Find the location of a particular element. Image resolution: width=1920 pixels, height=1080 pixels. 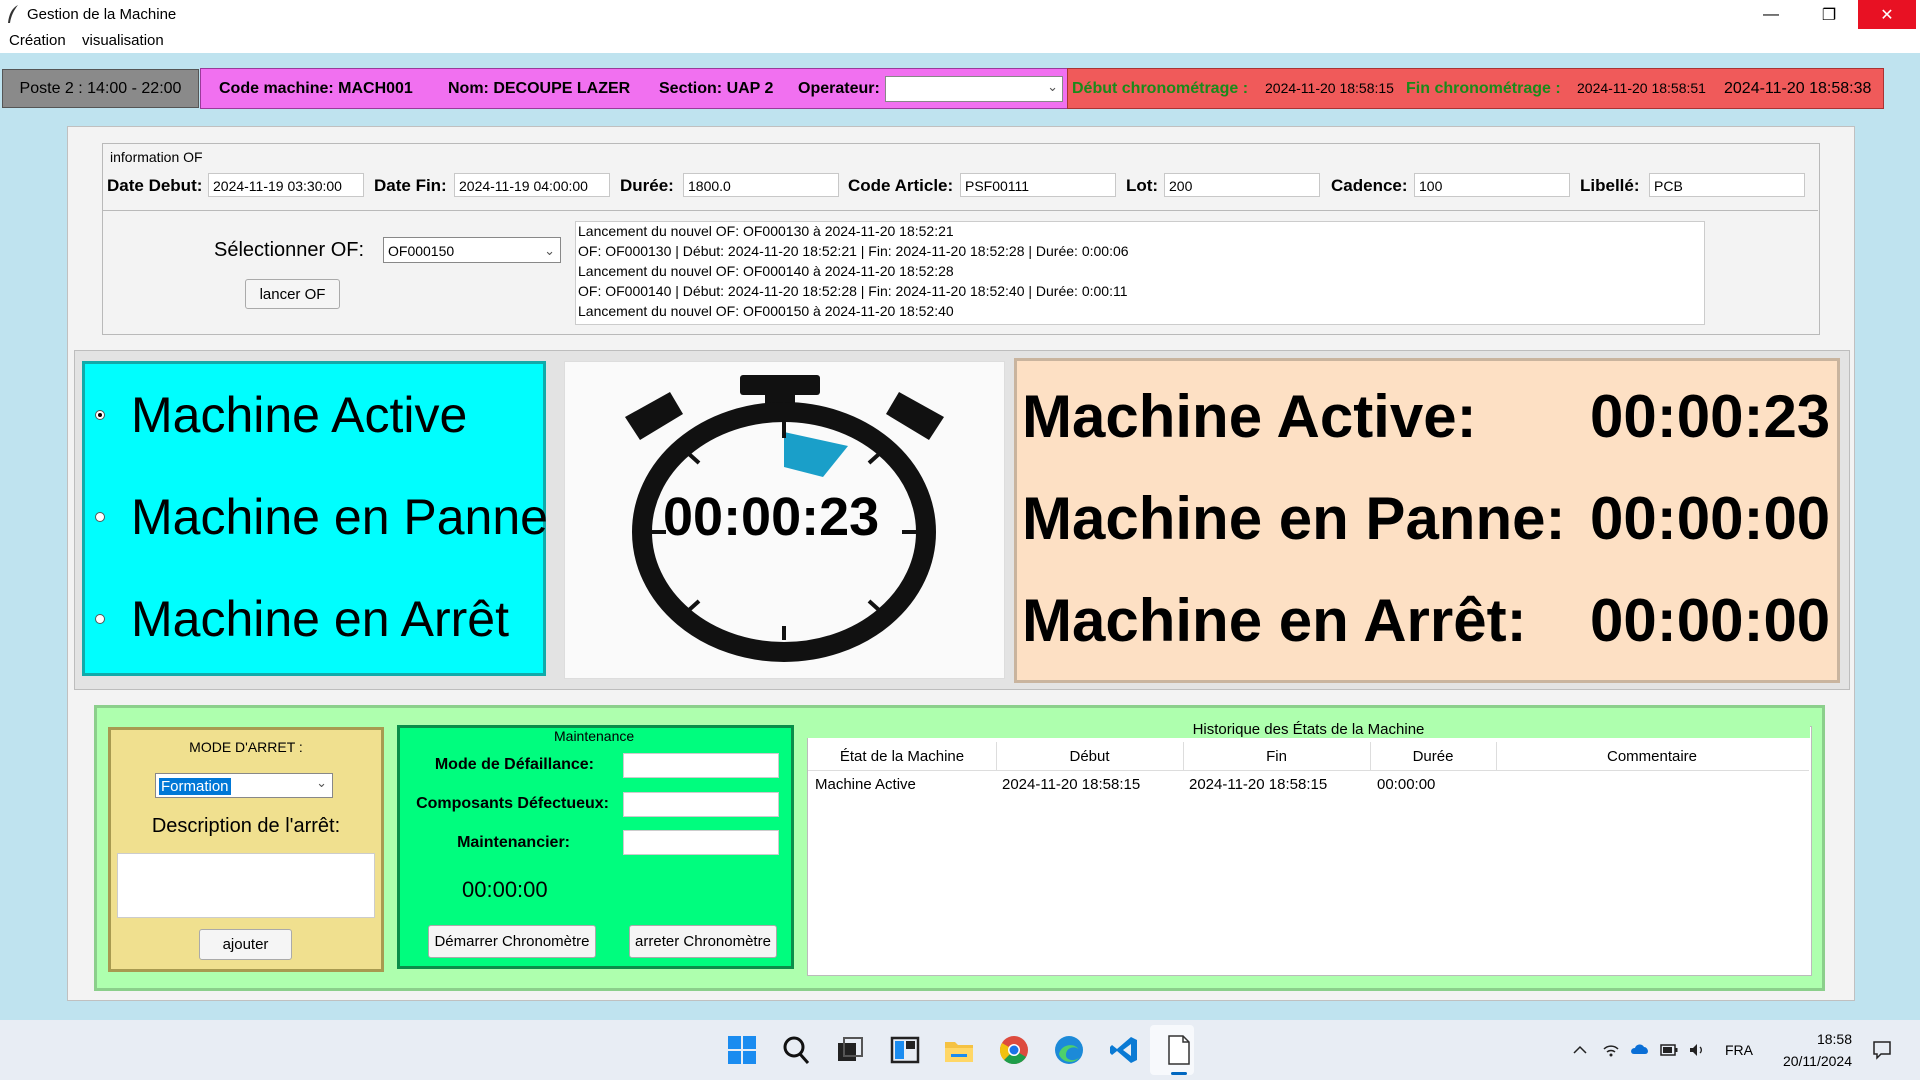

close-icon: ✕ is located at coordinates (1887, 14).